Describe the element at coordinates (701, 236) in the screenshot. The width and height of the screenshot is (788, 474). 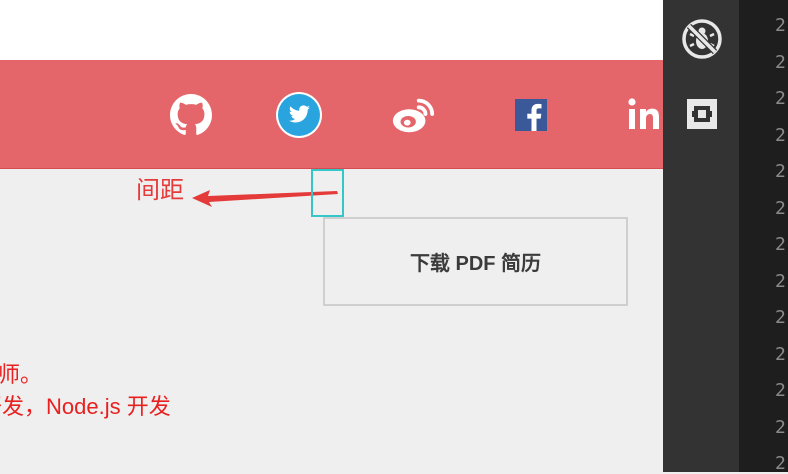
I see `devtools-sidebar` at that location.